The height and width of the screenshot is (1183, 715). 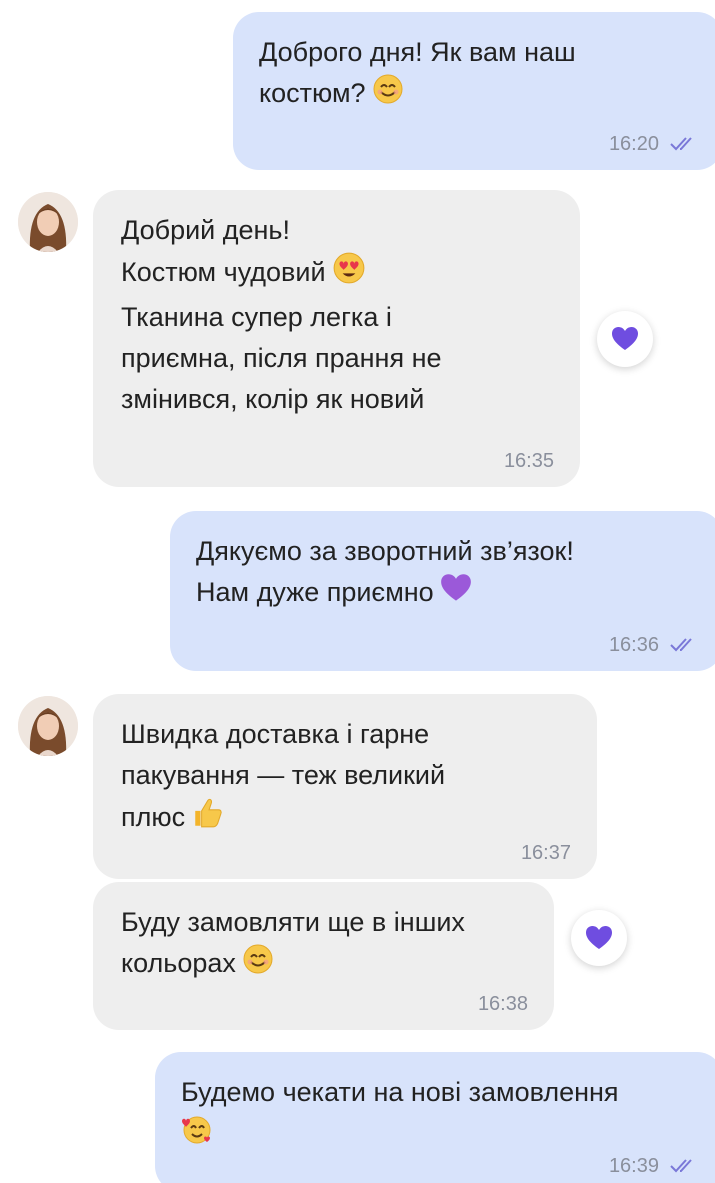 I want to click on message-meta: 16:20, so click(x=653, y=144).